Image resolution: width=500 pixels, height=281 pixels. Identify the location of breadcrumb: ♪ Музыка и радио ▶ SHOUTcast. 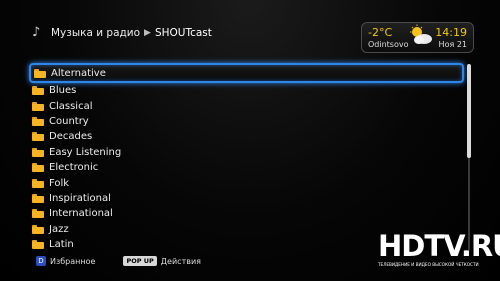
(122, 33).